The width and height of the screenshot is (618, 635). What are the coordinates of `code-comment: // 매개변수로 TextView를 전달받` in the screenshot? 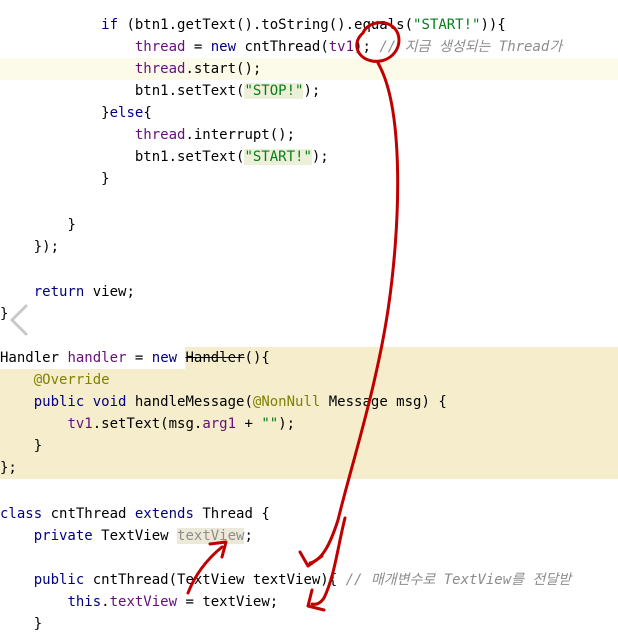 It's located at (458, 580).